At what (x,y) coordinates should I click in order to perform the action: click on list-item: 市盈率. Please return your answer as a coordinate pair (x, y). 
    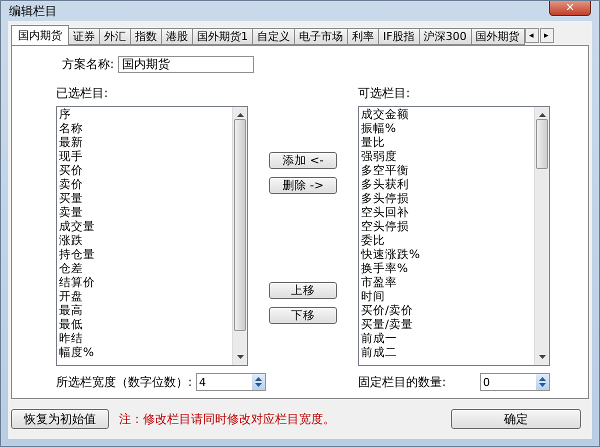
    Looking at the image, I should click on (447, 282).